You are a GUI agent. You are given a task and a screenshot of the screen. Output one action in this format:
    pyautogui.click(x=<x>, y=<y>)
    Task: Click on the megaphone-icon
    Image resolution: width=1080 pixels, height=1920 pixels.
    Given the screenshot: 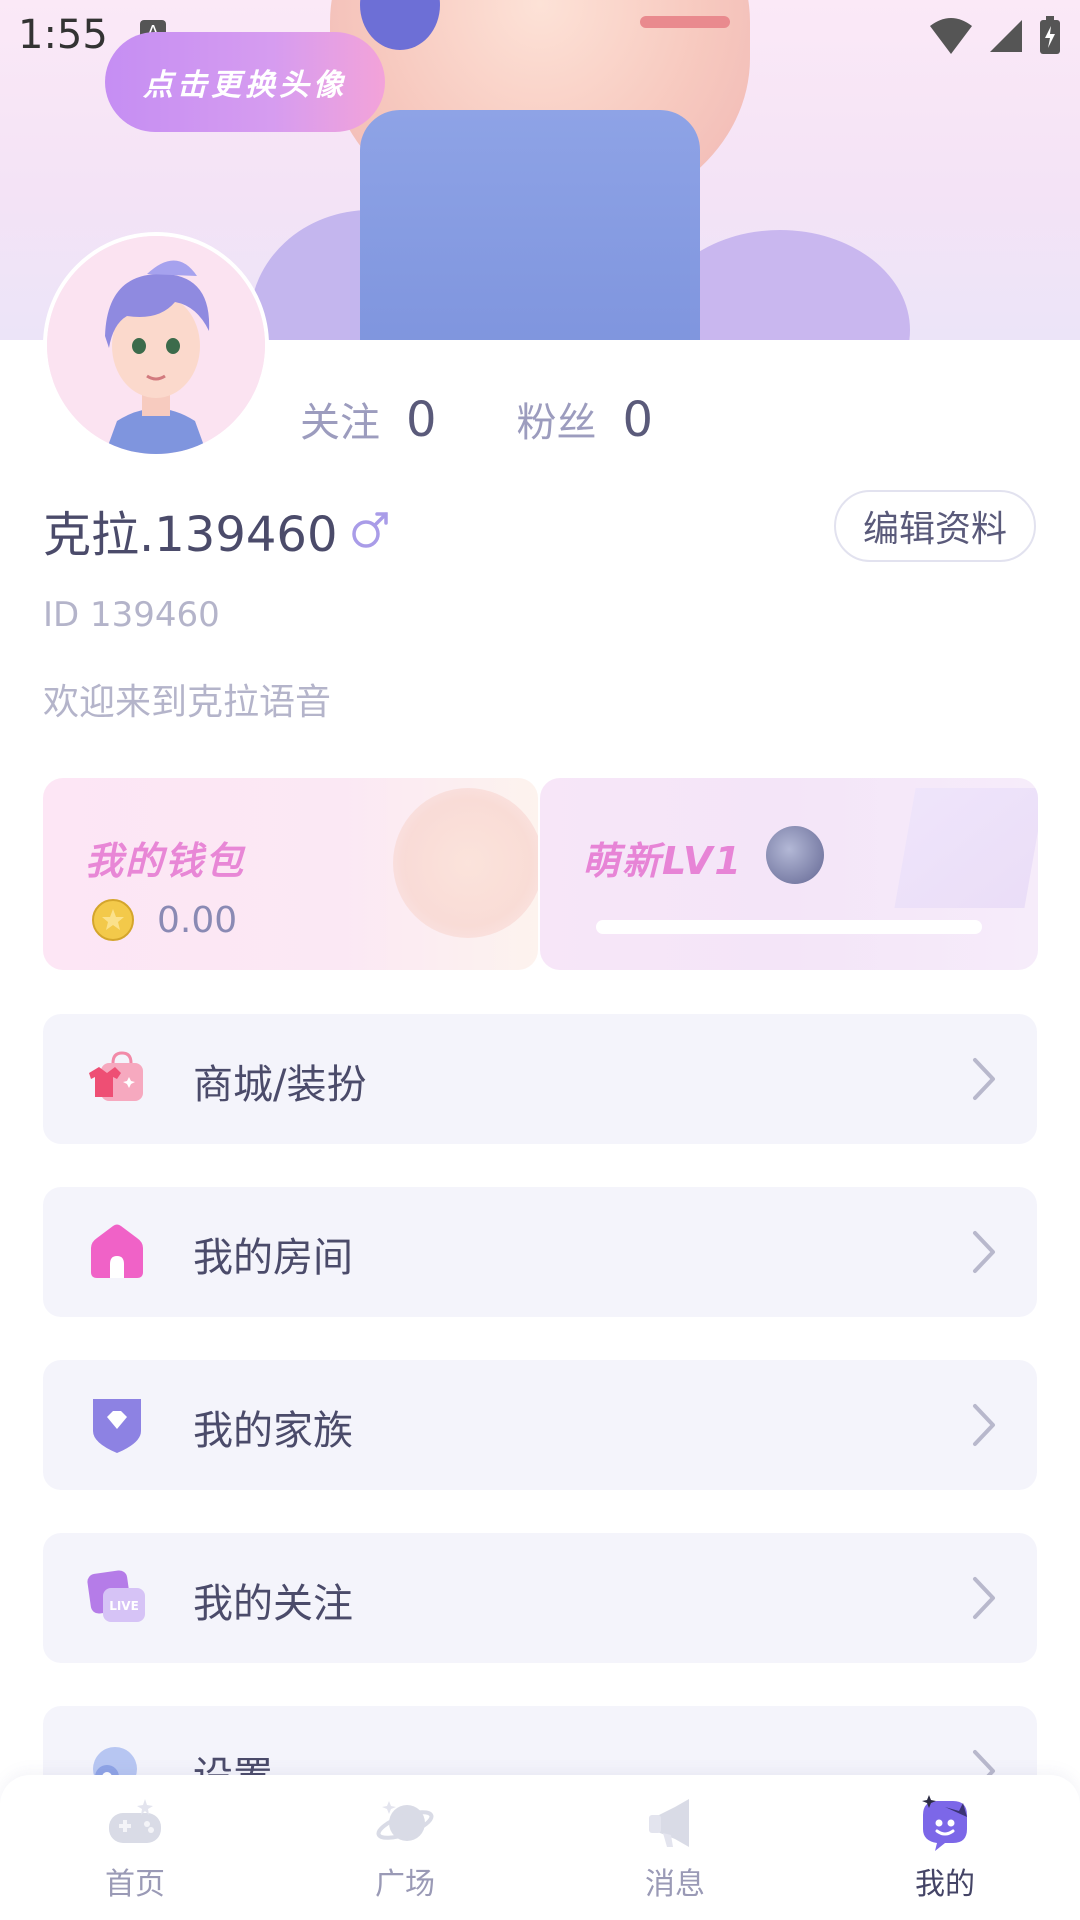 What is the action you would take?
    pyautogui.click(x=669, y=1823)
    